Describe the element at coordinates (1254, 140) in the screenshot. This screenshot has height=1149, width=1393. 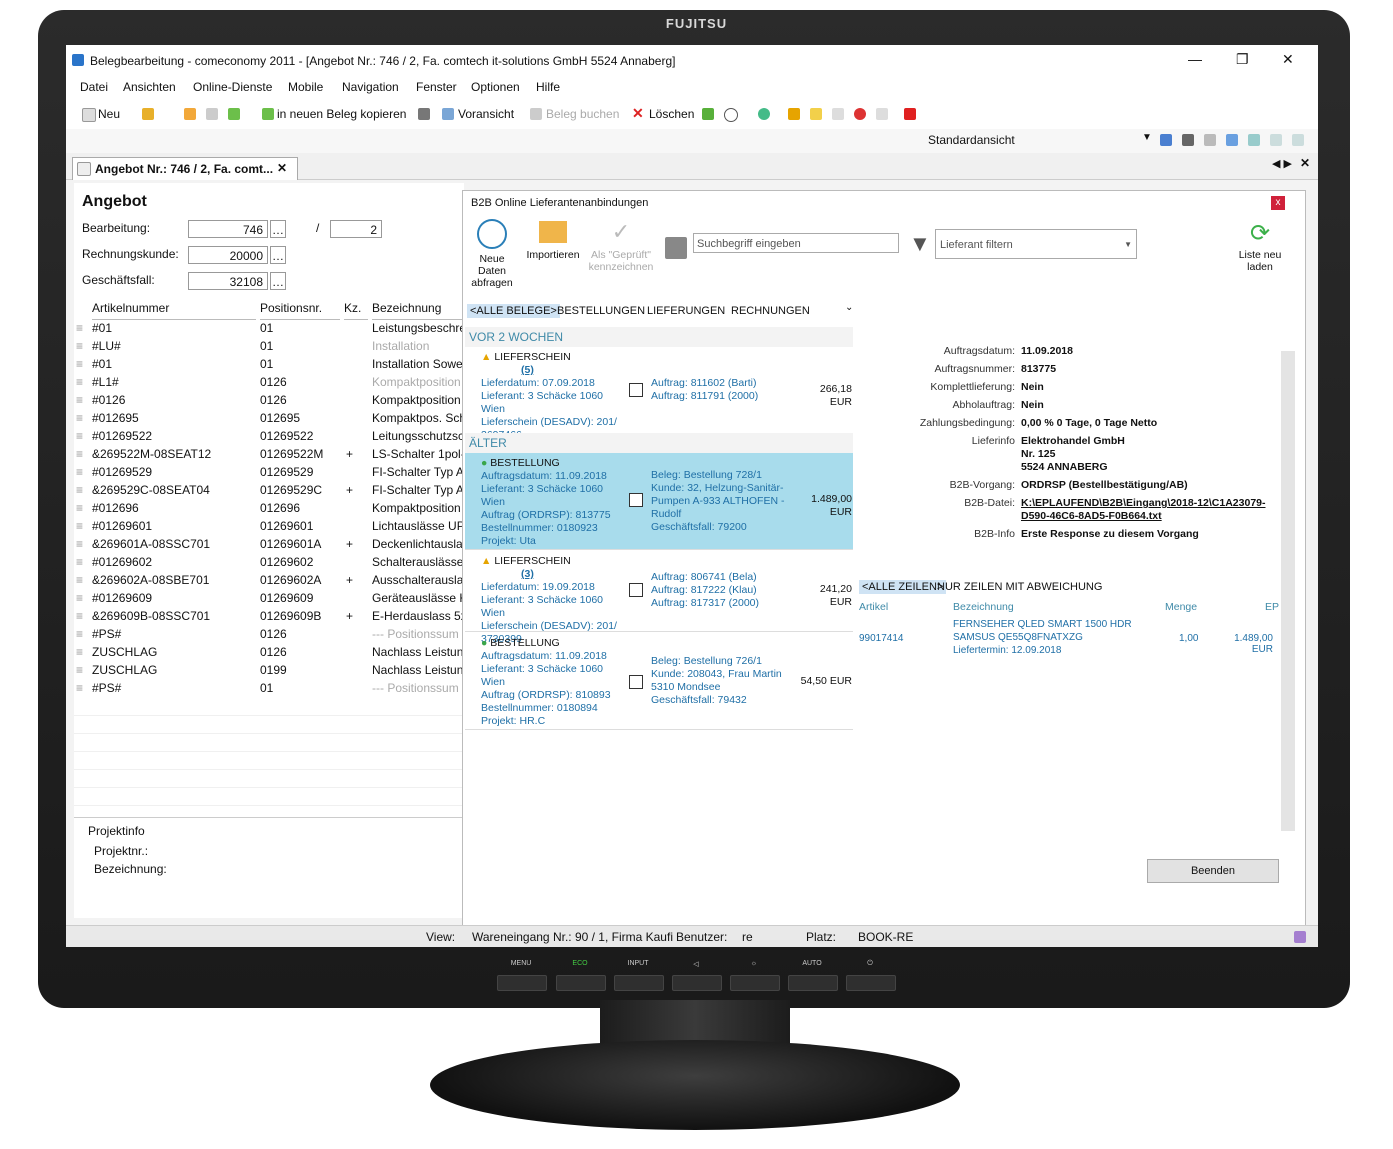
I see `columns-icon` at that location.